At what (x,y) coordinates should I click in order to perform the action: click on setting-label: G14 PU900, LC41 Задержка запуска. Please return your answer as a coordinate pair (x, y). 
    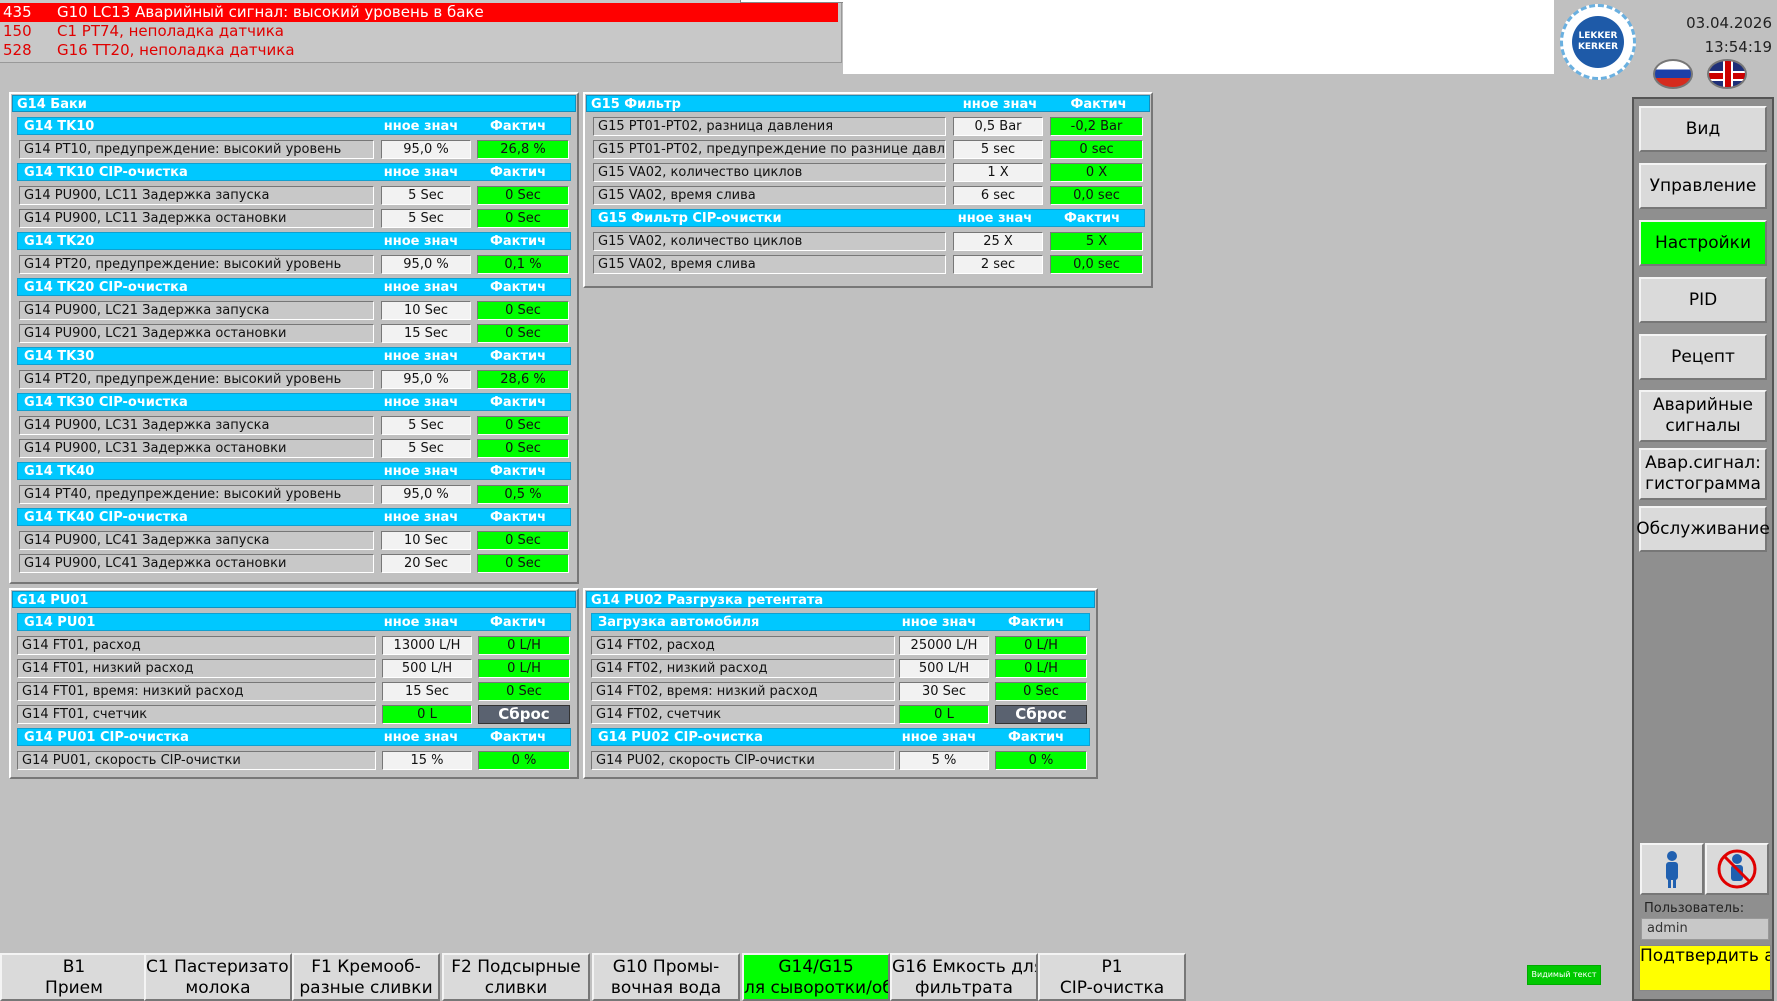
    Looking at the image, I should click on (196, 540).